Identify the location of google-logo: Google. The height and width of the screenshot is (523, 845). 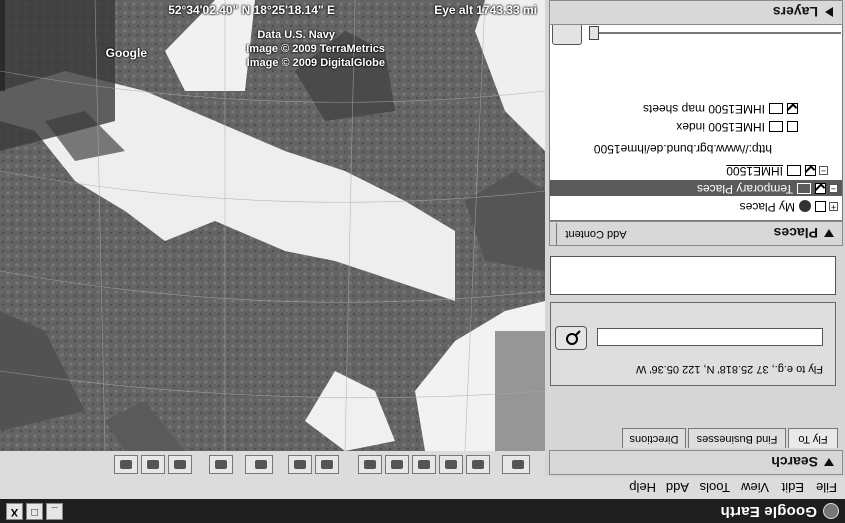
(126, 53).